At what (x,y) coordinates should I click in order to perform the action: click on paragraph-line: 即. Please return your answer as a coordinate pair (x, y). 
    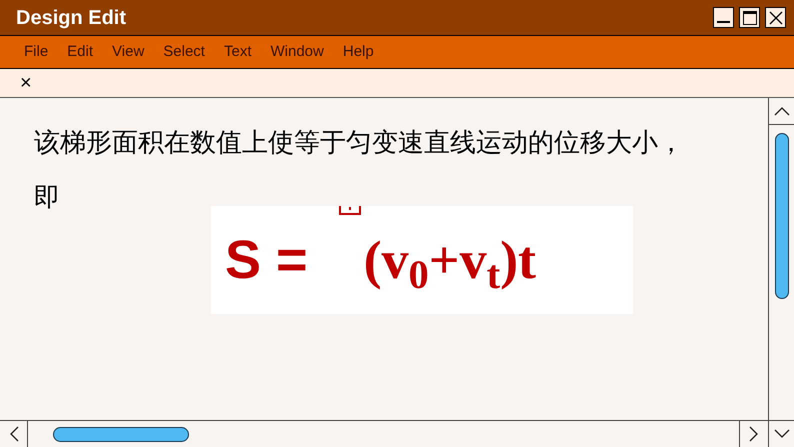
    Looking at the image, I should click on (47, 198).